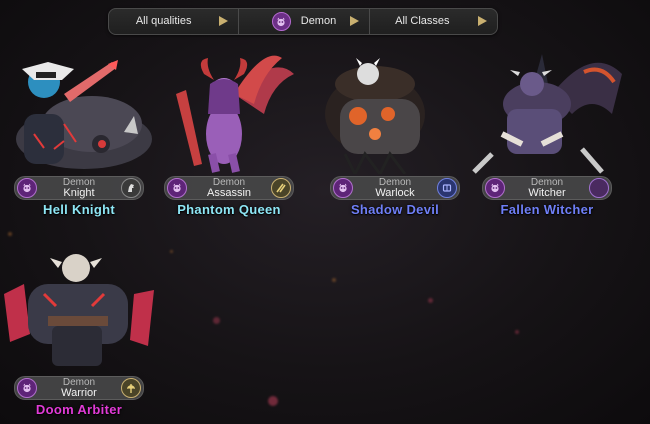 The height and width of the screenshot is (424, 650). Describe the element at coordinates (395, 193) in the screenshot. I see `class-label: Warlock` at that location.